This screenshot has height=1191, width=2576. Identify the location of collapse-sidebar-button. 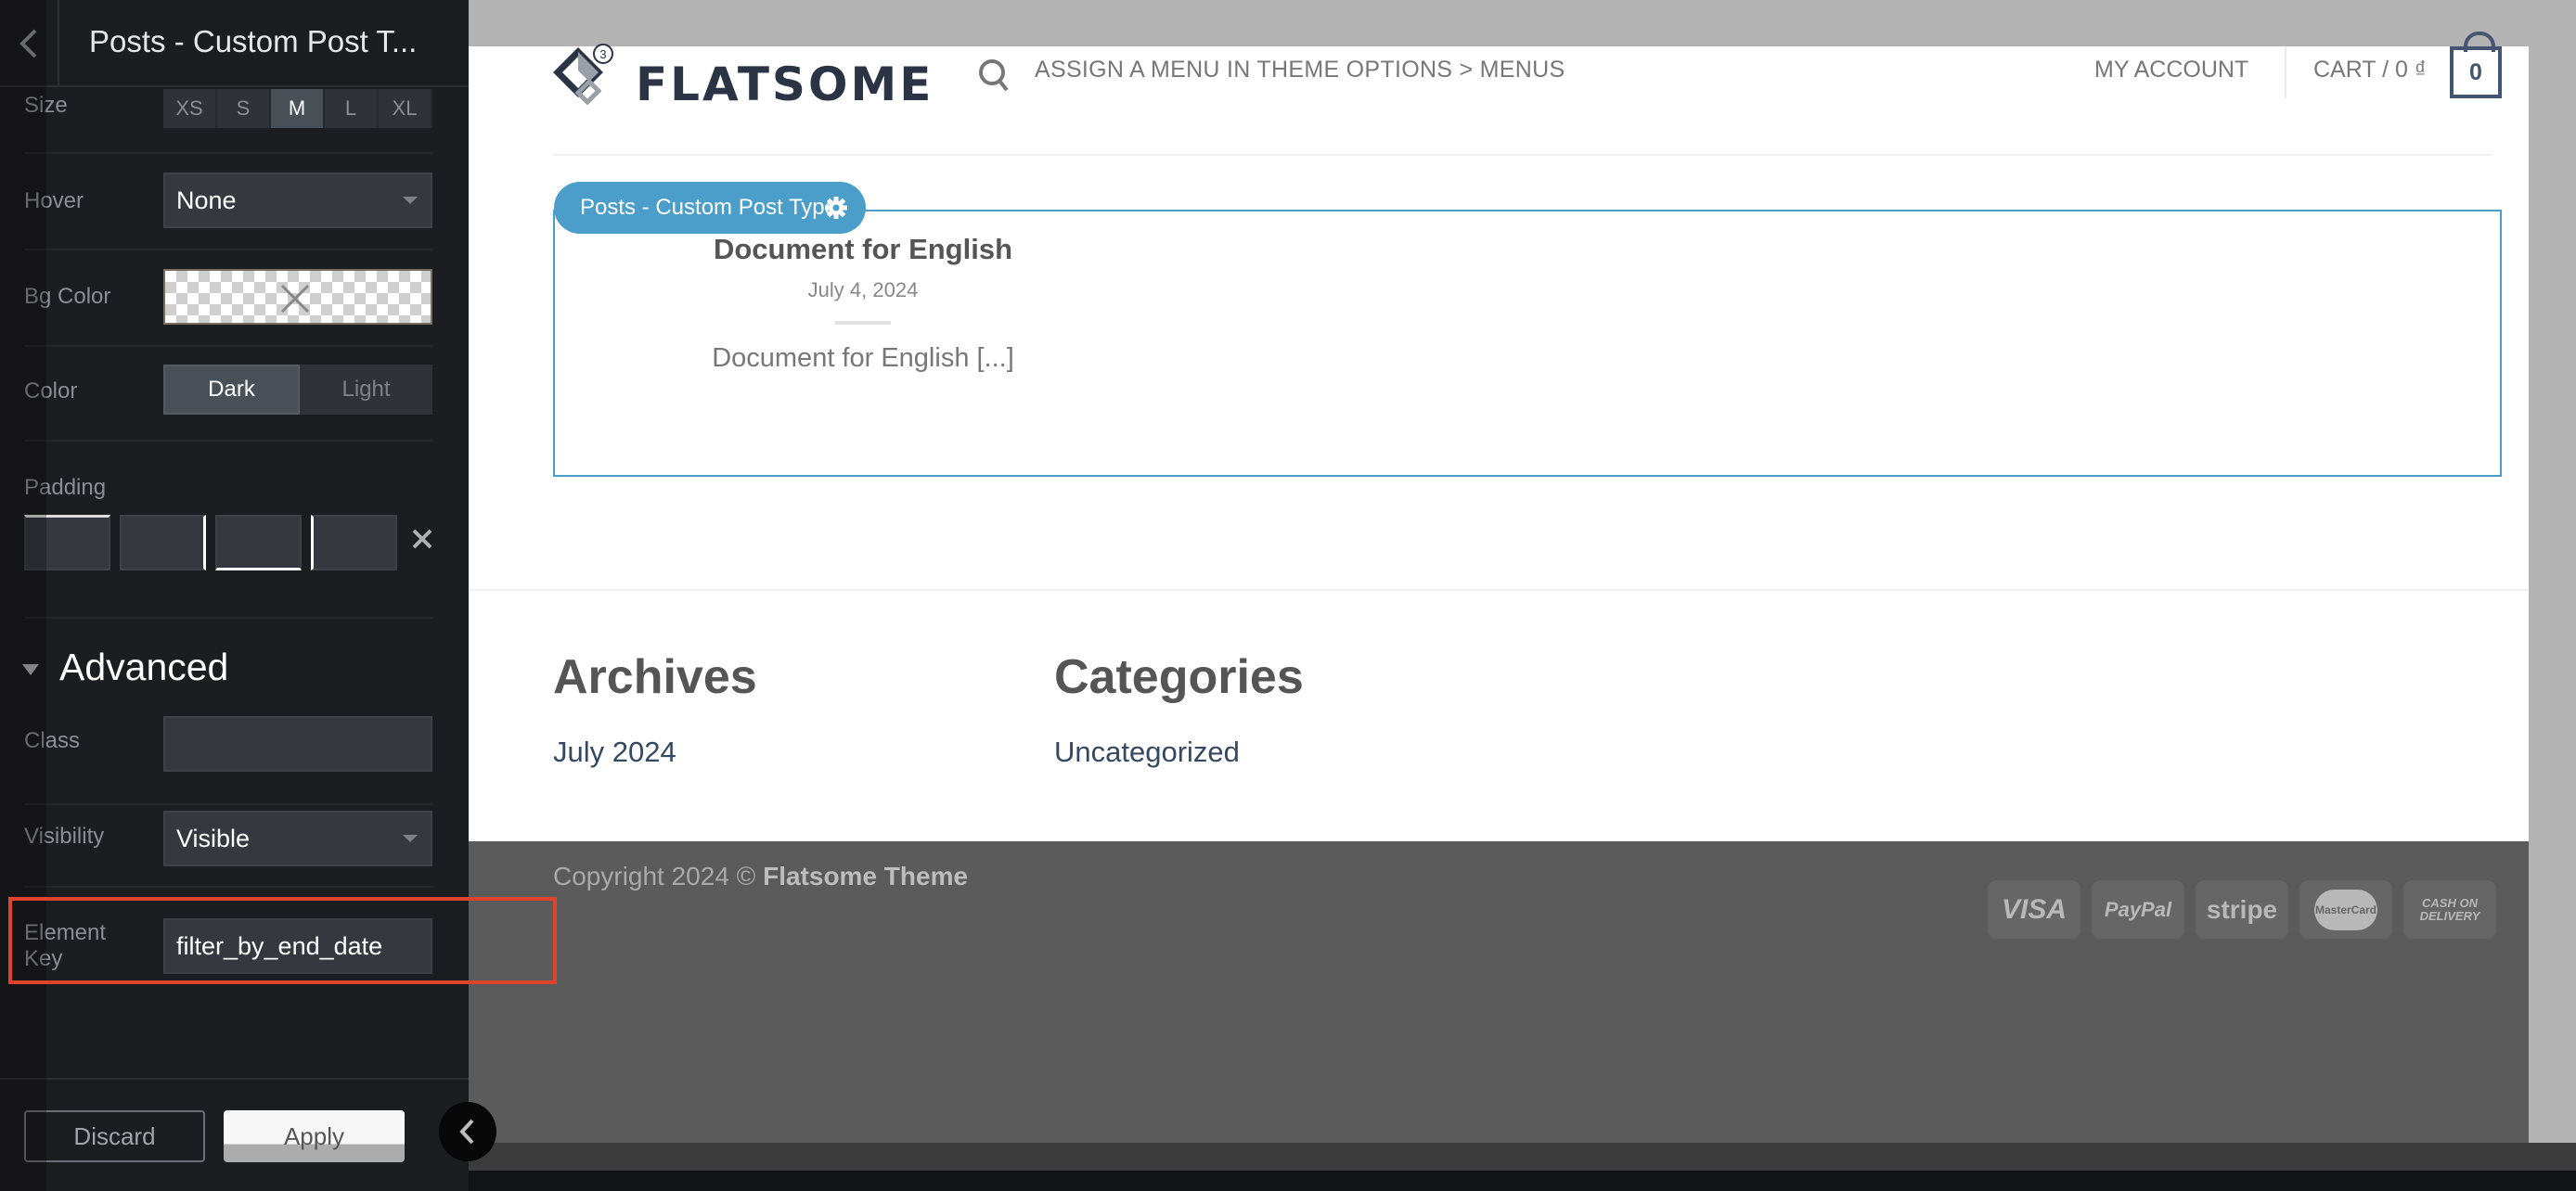
(467, 1131).